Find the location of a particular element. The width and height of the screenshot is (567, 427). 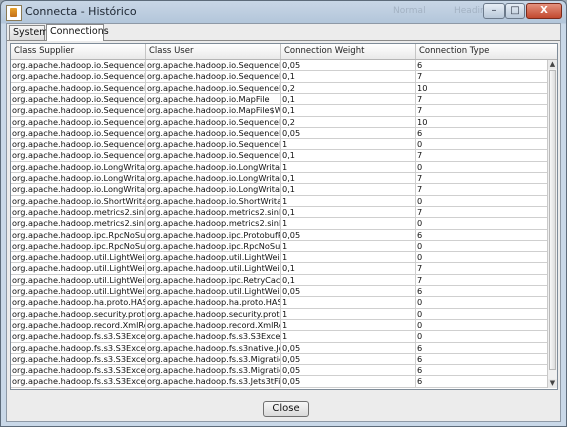

cell-class-user: org.apache.hadoop.io.MapFile$Writer is located at coordinates (214, 111).